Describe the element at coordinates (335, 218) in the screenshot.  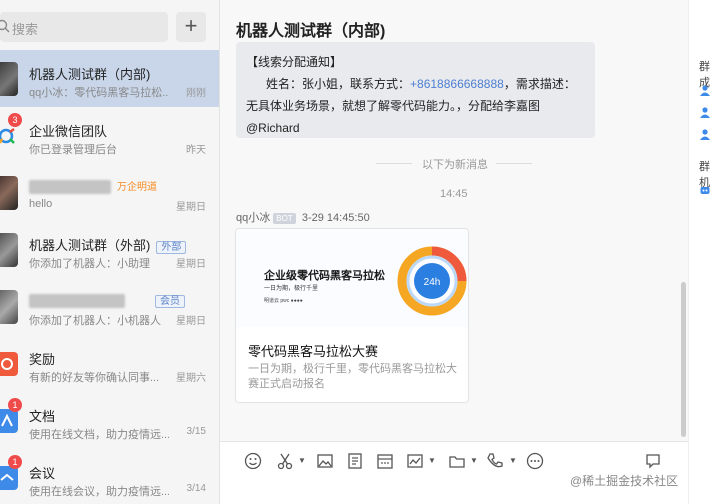
I see `sender-time: 3-29 14:45:50` at that location.